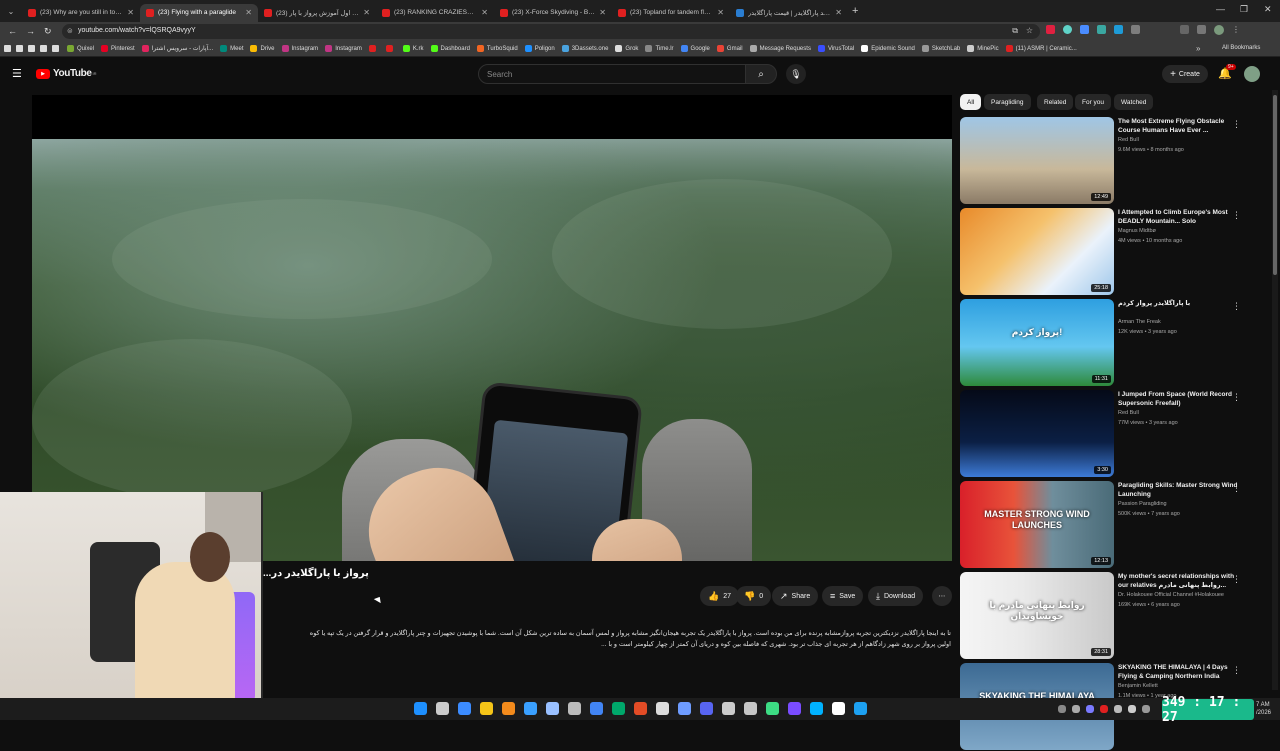 The image size is (1280, 751). Describe the element at coordinates (843, 596) in the screenshot. I see `save-button: ≡ Save` at that location.